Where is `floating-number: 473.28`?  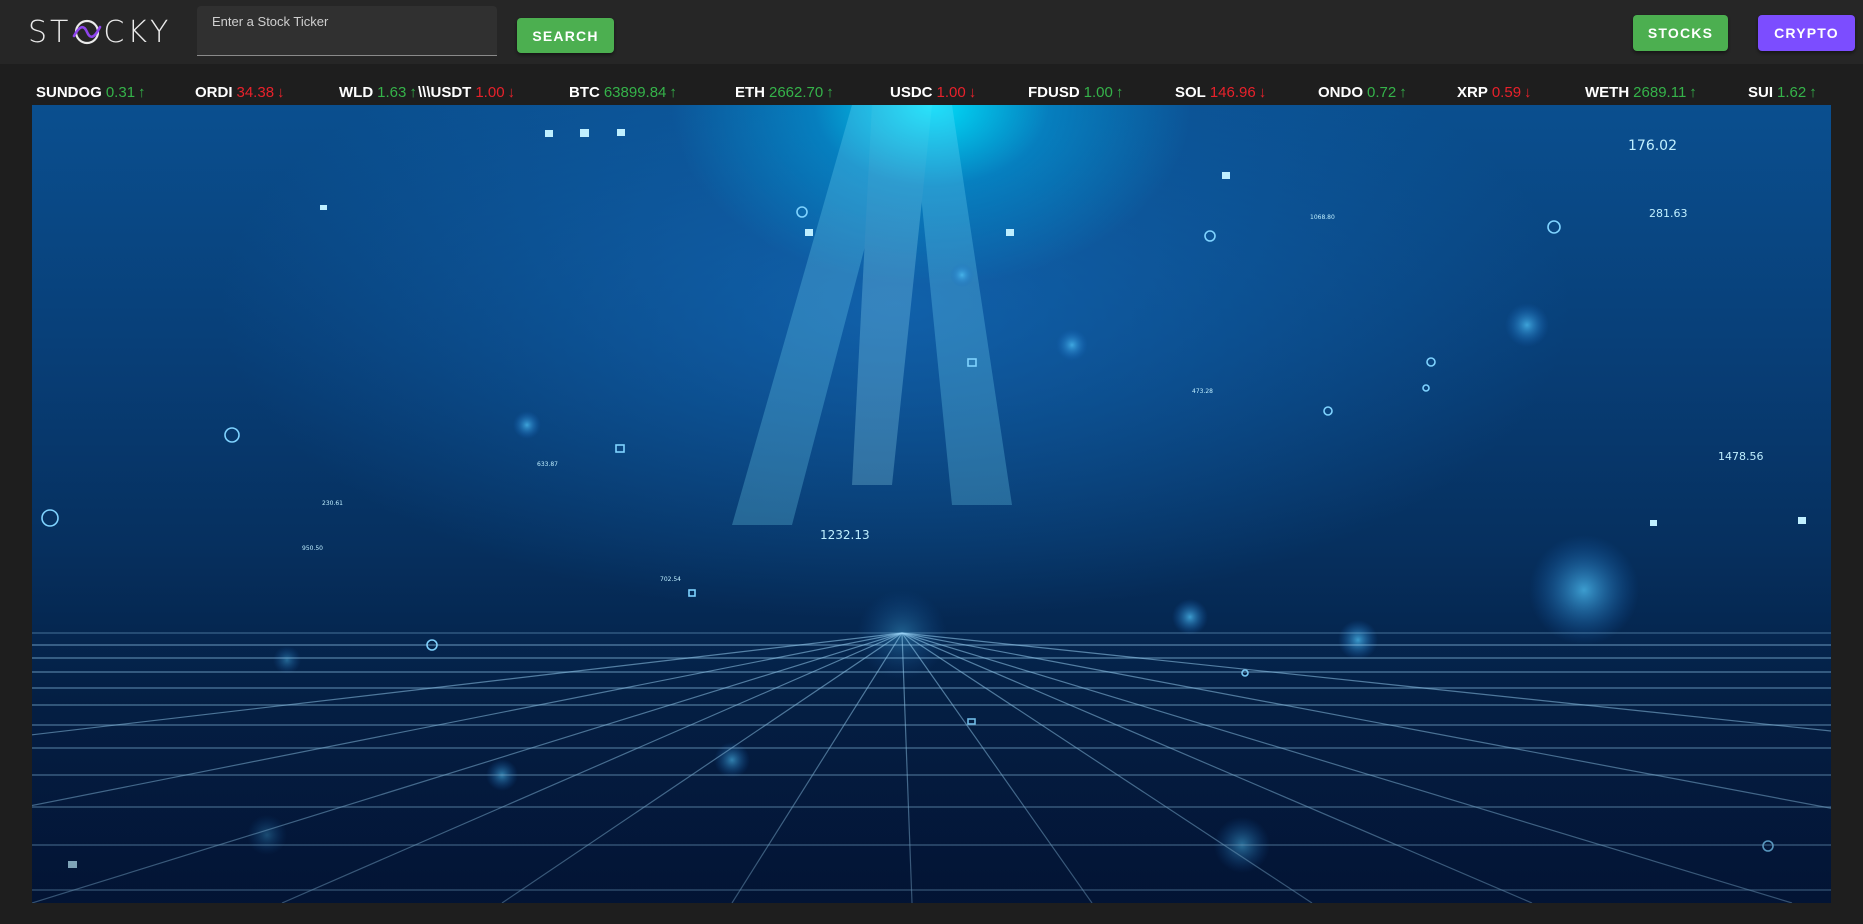
floating-number: 473.28 is located at coordinates (1202, 391).